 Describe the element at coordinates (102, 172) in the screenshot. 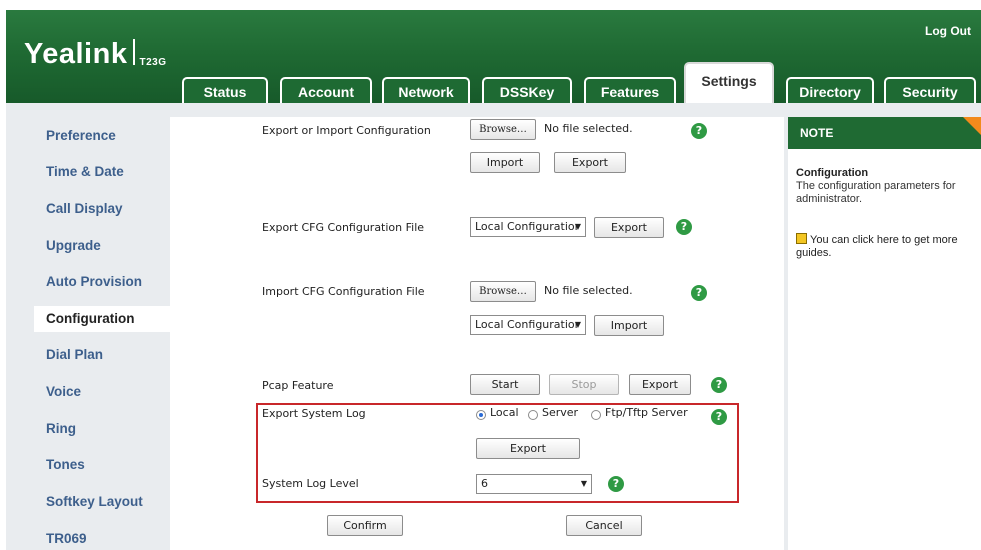

I see `sidebar-item-time-date: Time & Date` at that location.